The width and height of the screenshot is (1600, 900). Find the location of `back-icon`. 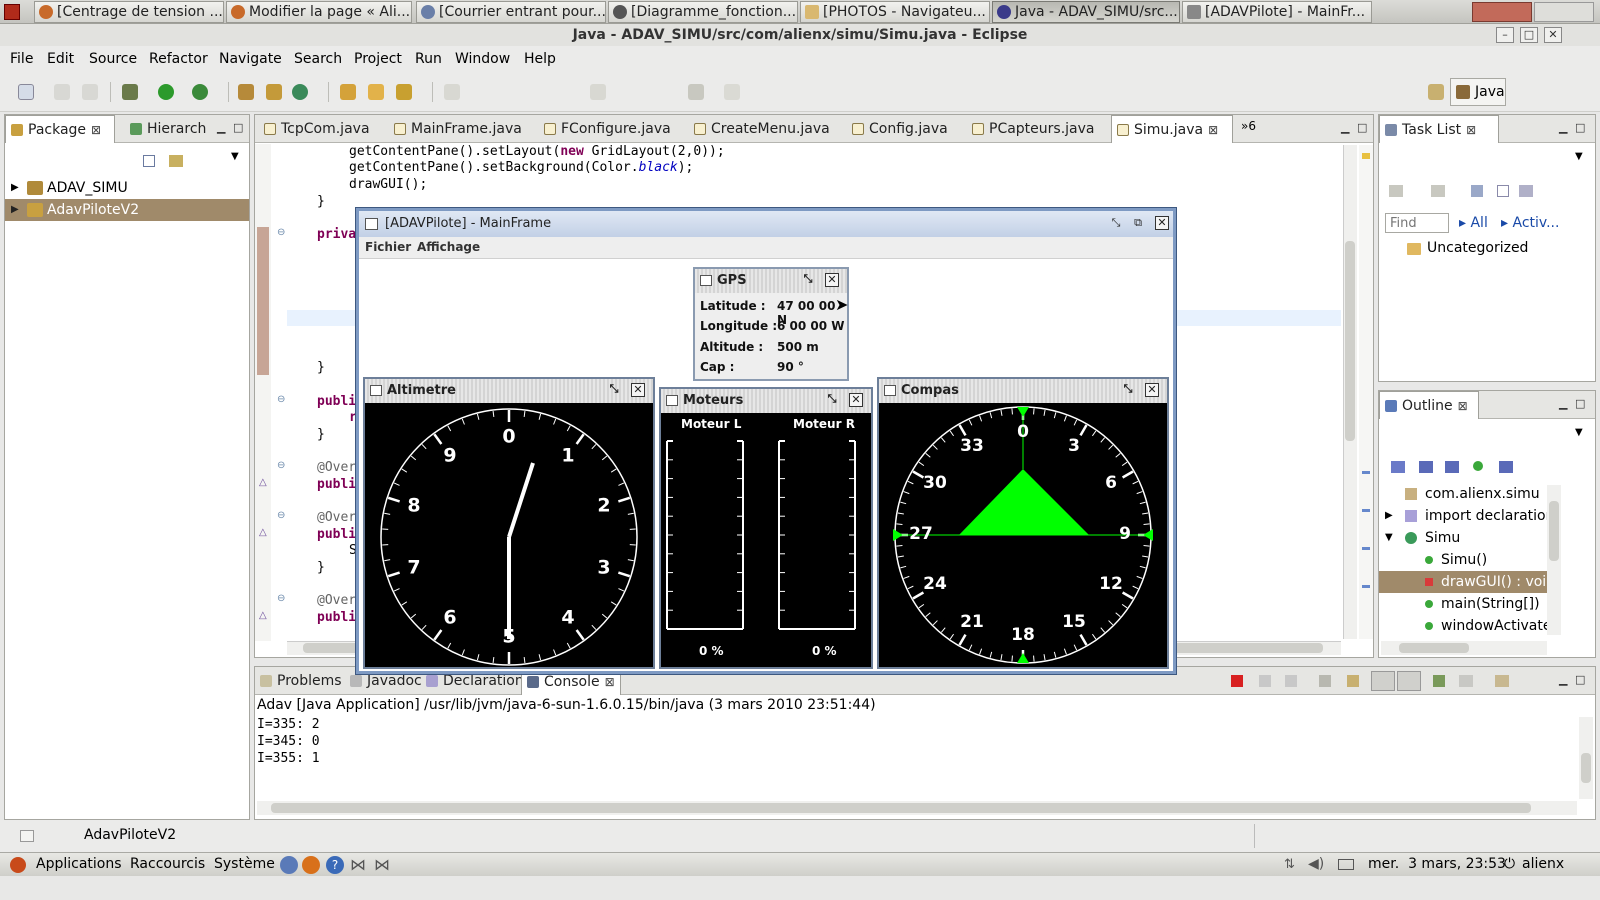

back-icon is located at coordinates (696, 92).